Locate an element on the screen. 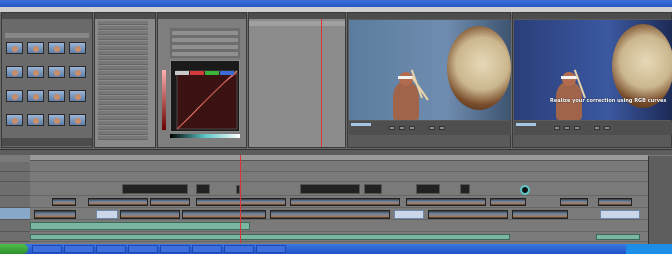 This screenshot has height=254, width=672. lift-button is located at coordinates (597, 128).